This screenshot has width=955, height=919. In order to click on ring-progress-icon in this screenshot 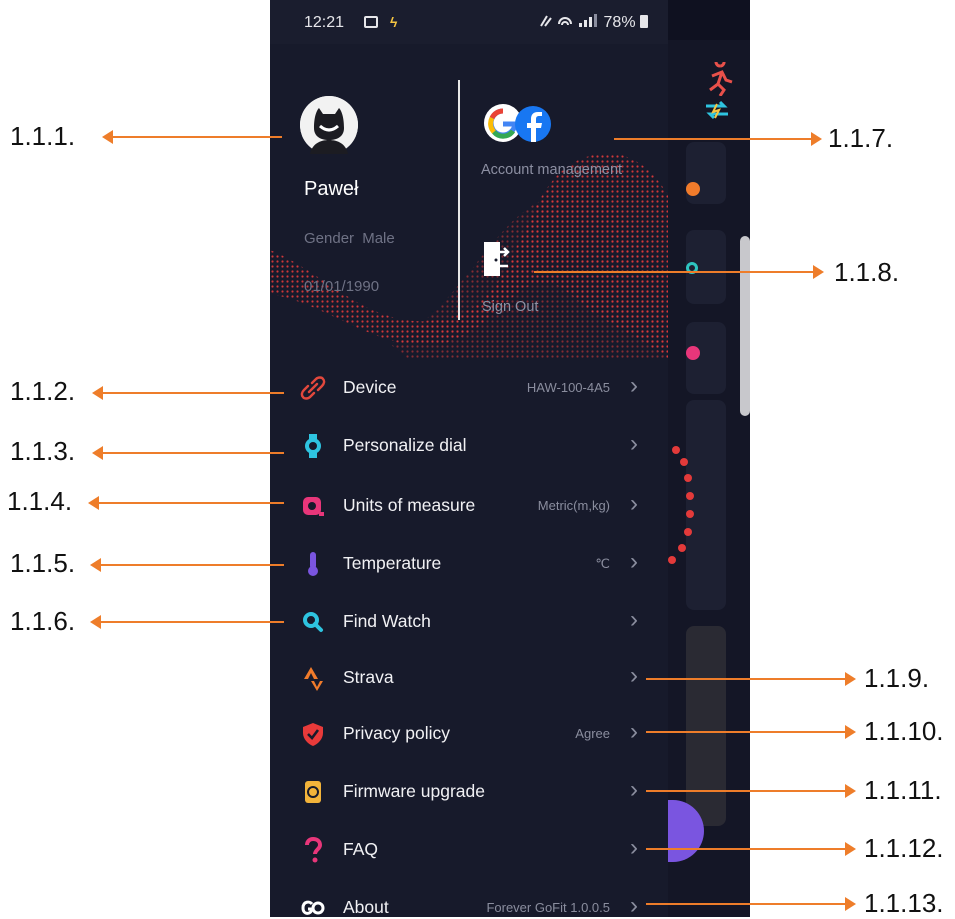, I will do `click(681, 505)`.